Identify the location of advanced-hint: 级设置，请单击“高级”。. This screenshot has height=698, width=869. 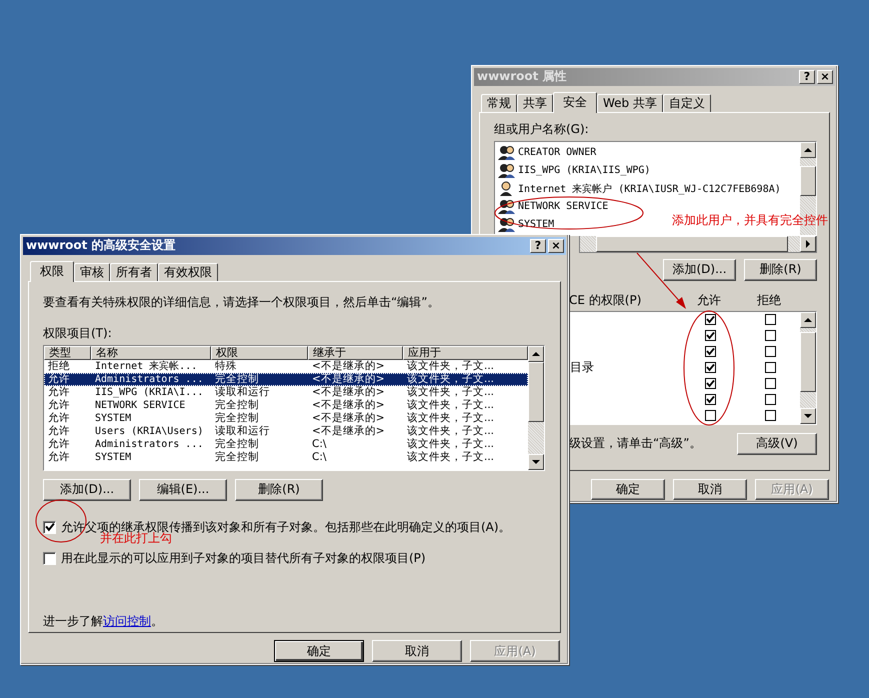
(635, 443).